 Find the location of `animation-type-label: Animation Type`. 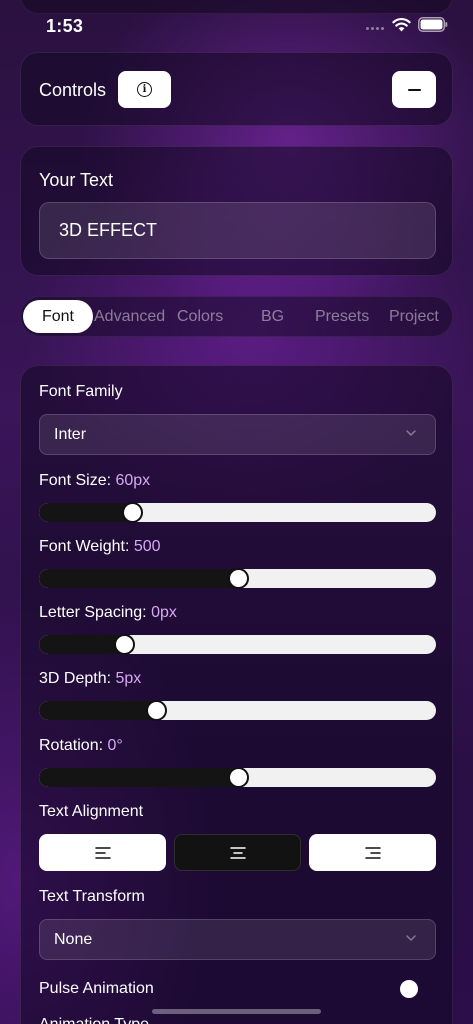

animation-type-label: Animation Type is located at coordinates (94, 1020).